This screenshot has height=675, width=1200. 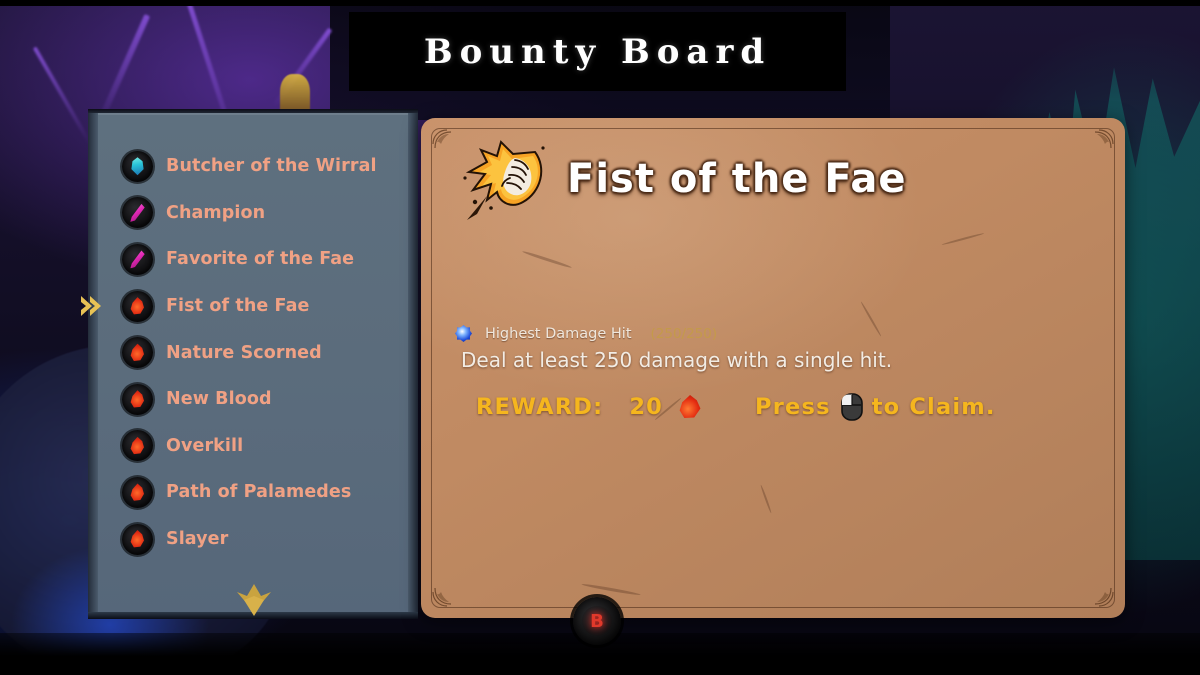 I want to click on back-button-label: B, so click(x=597, y=621).